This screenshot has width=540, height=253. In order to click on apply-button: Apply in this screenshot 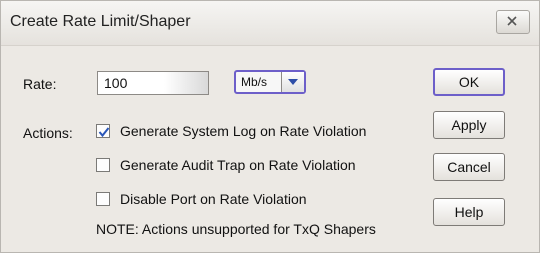, I will do `click(469, 125)`.